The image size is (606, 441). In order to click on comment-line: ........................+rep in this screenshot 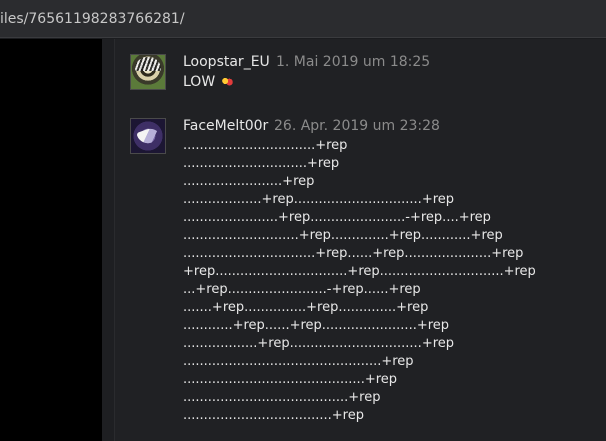, I will do `click(249, 181)`.